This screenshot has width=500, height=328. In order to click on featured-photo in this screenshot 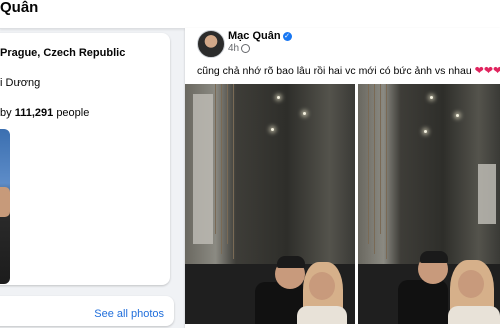, I will do `click(5, 206)`.